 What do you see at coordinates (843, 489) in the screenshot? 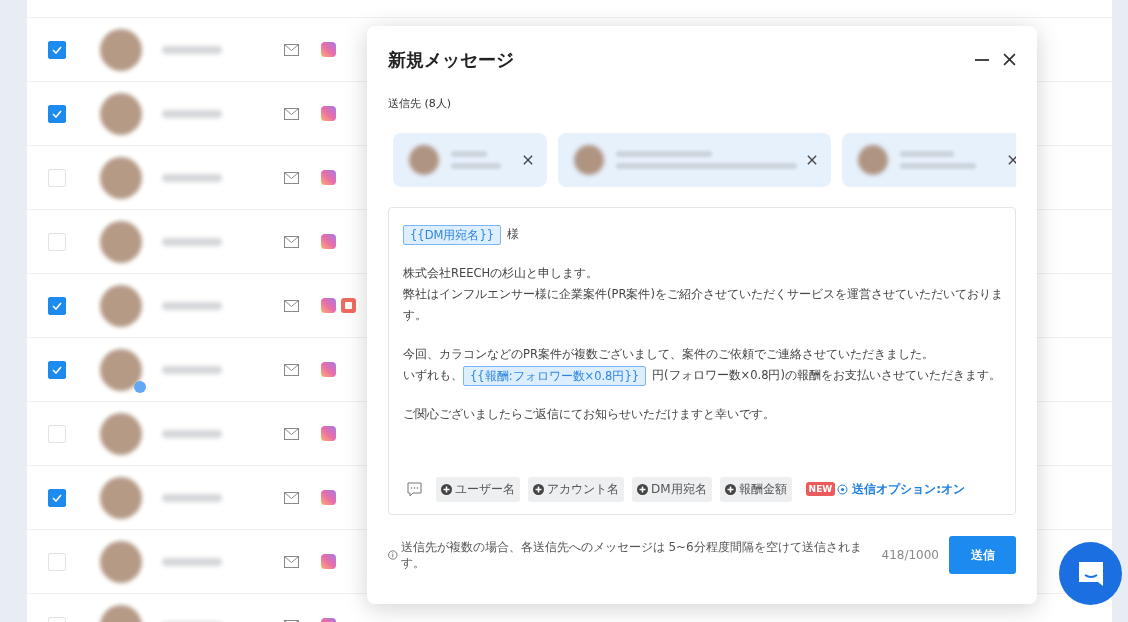
I see `gear-icon` at bounding box center [843, 489].